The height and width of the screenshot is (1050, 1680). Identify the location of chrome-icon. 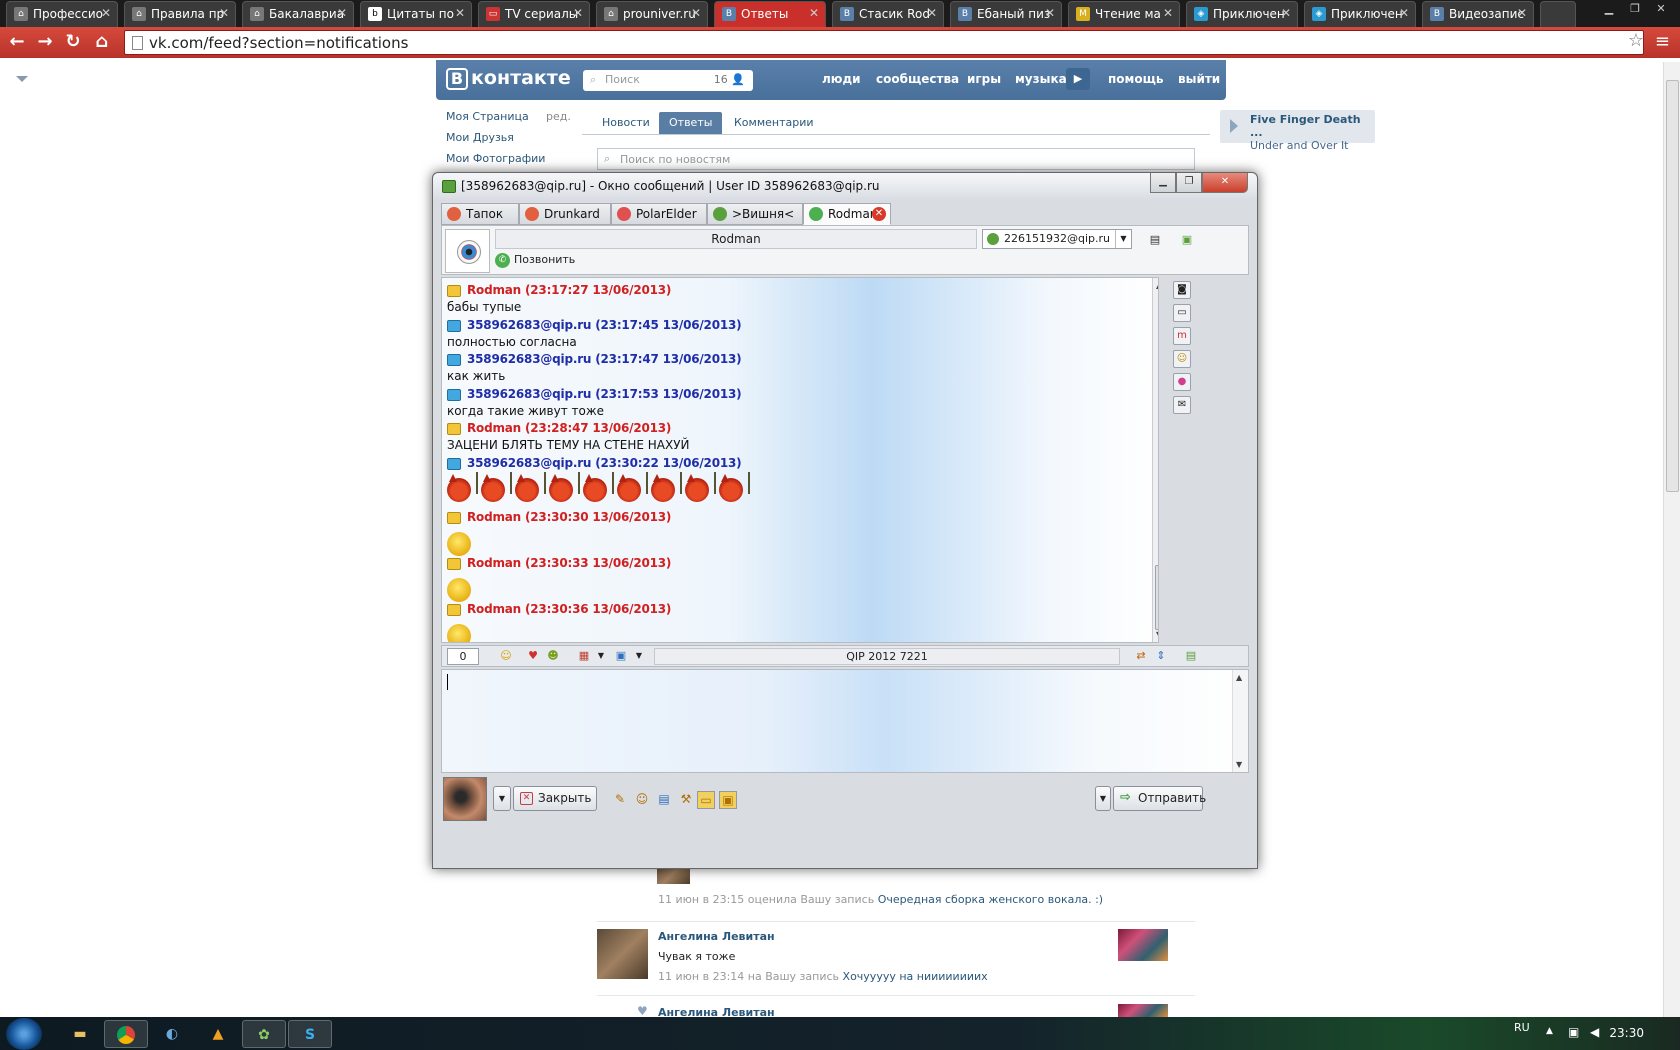
(126, 1034).